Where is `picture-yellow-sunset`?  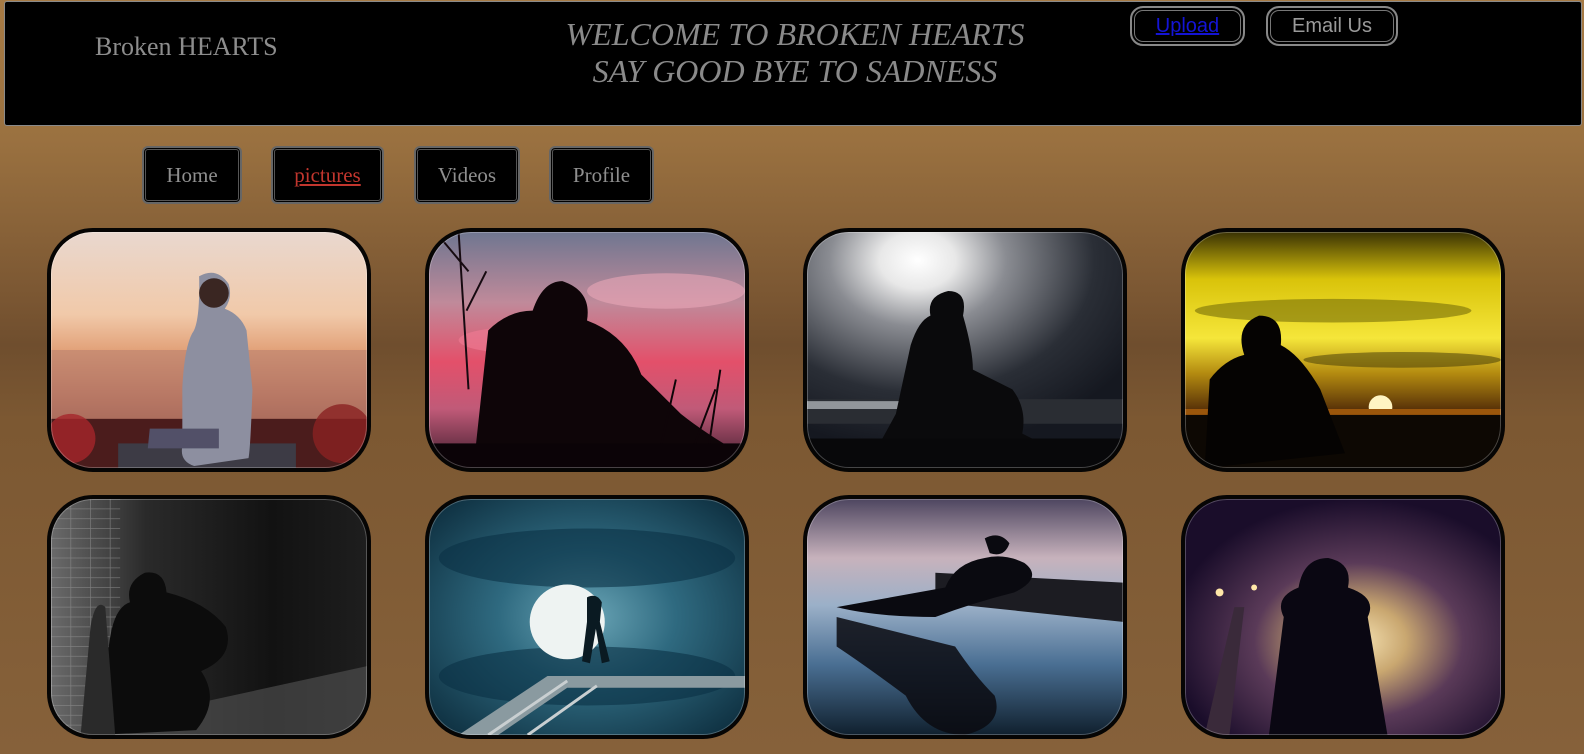 picture-yellow-sunset is located at coordinates (1343, 350).